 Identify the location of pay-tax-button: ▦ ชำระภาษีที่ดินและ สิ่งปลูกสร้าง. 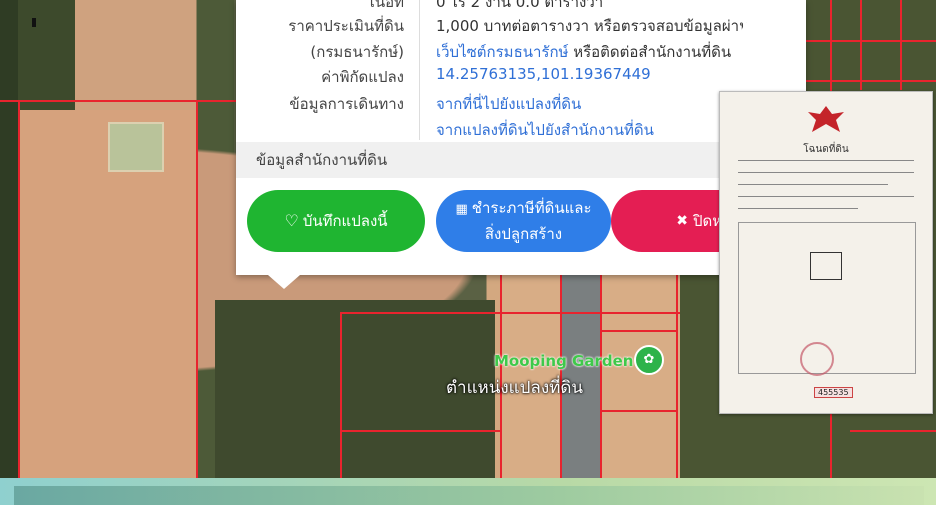
(523, 221).